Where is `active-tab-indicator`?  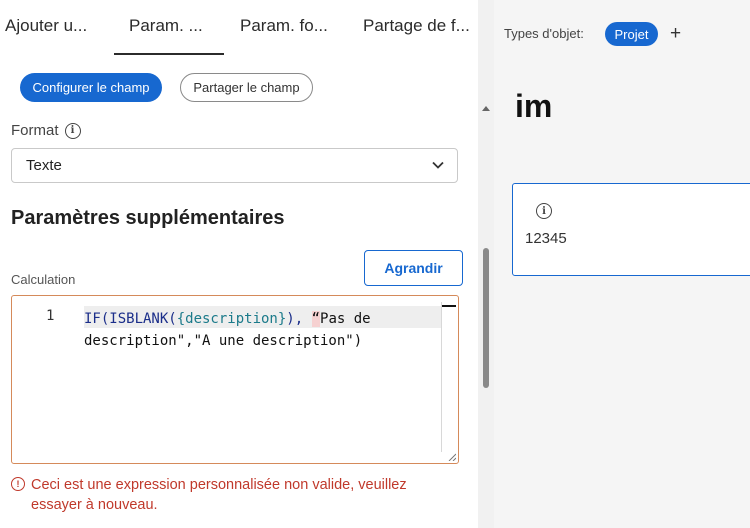 active-tab-indicator is located at coordinates (169, 54).